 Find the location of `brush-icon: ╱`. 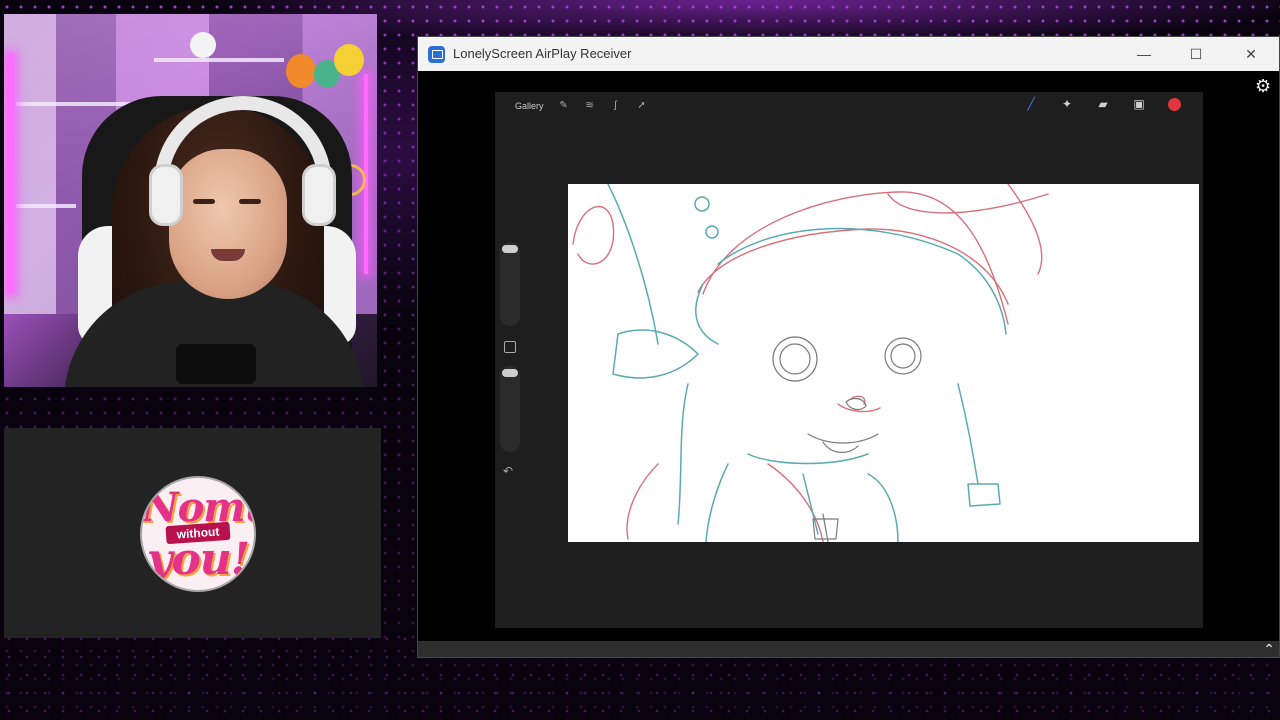

brush-icon: ╱ is located at coordinates (1031, 104).